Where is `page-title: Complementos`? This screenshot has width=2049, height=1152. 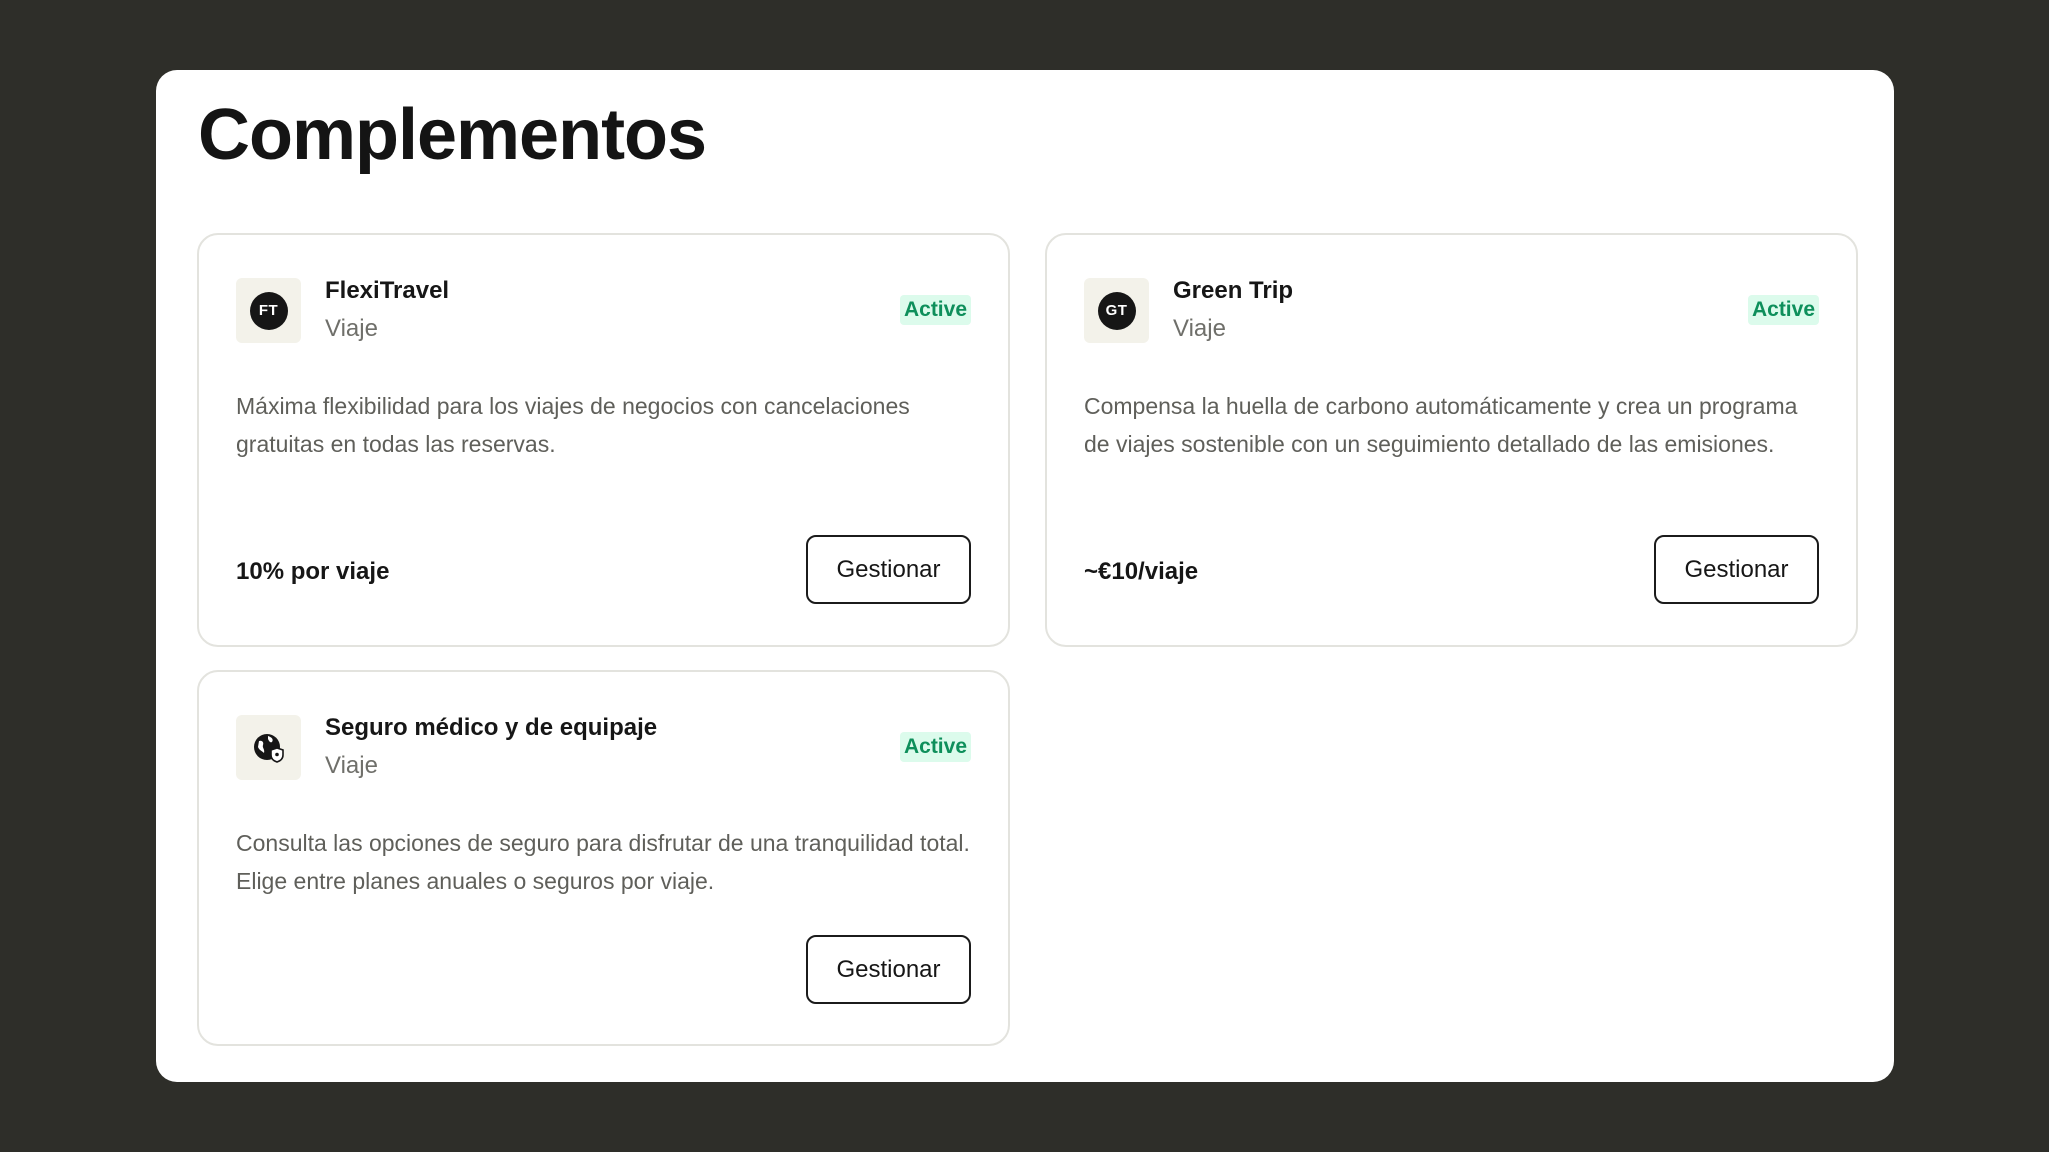
page-title: Complementos is located at coordinates (452, 135).